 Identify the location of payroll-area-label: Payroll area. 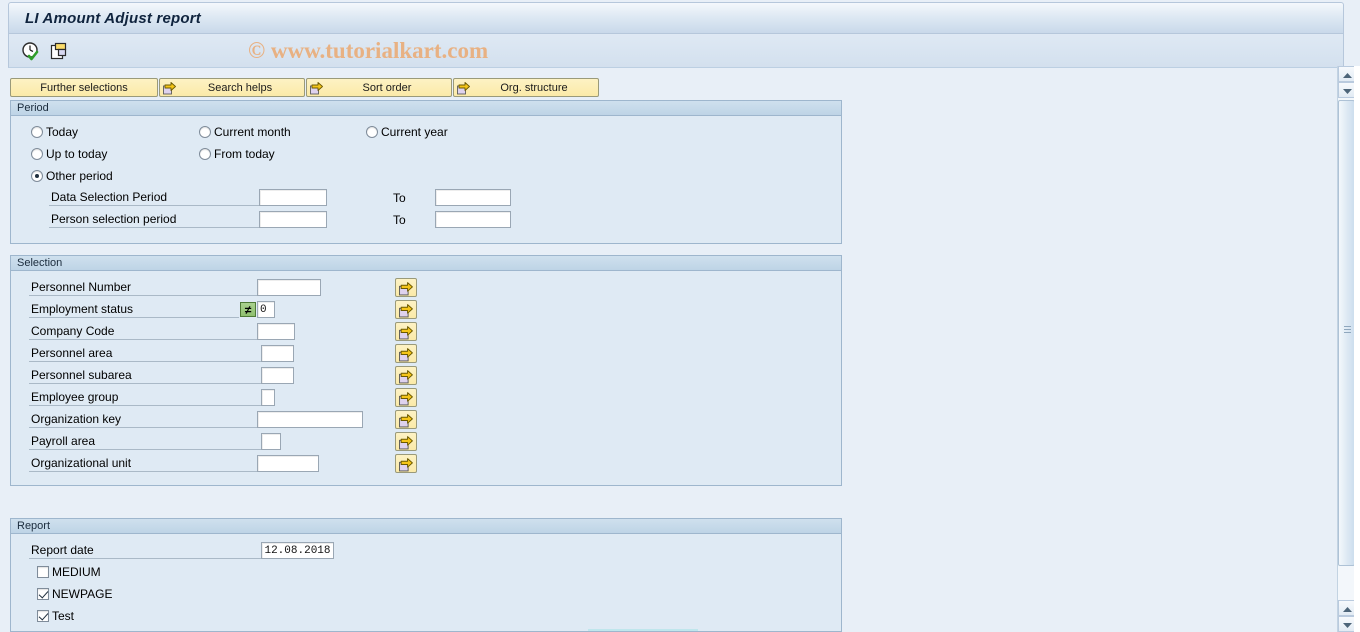
(145, 441).